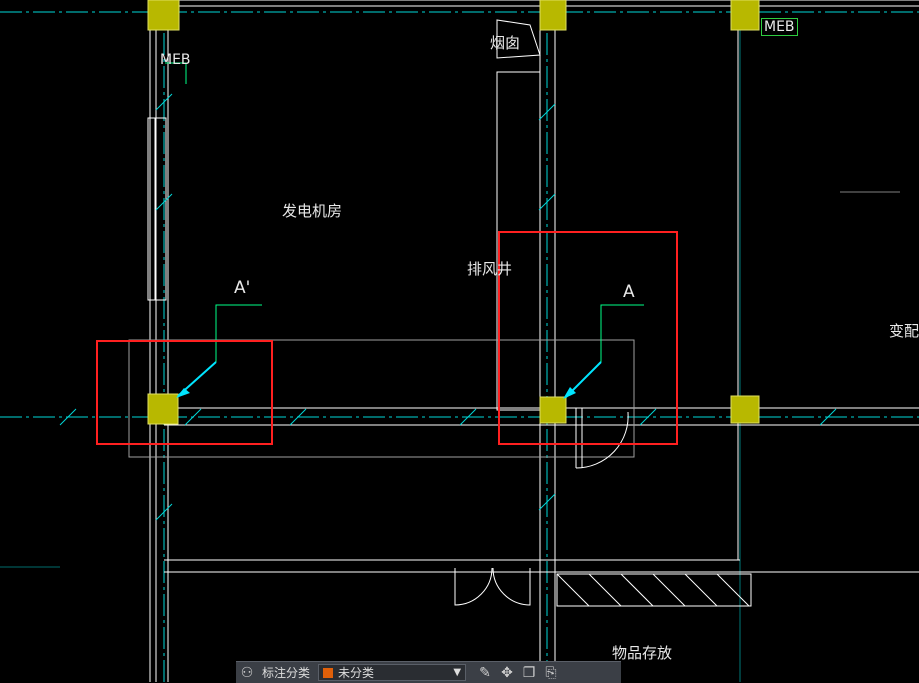 The image size is (919, 683). I want to click on room-label-exhaust: 排风井, so click(490, 269).